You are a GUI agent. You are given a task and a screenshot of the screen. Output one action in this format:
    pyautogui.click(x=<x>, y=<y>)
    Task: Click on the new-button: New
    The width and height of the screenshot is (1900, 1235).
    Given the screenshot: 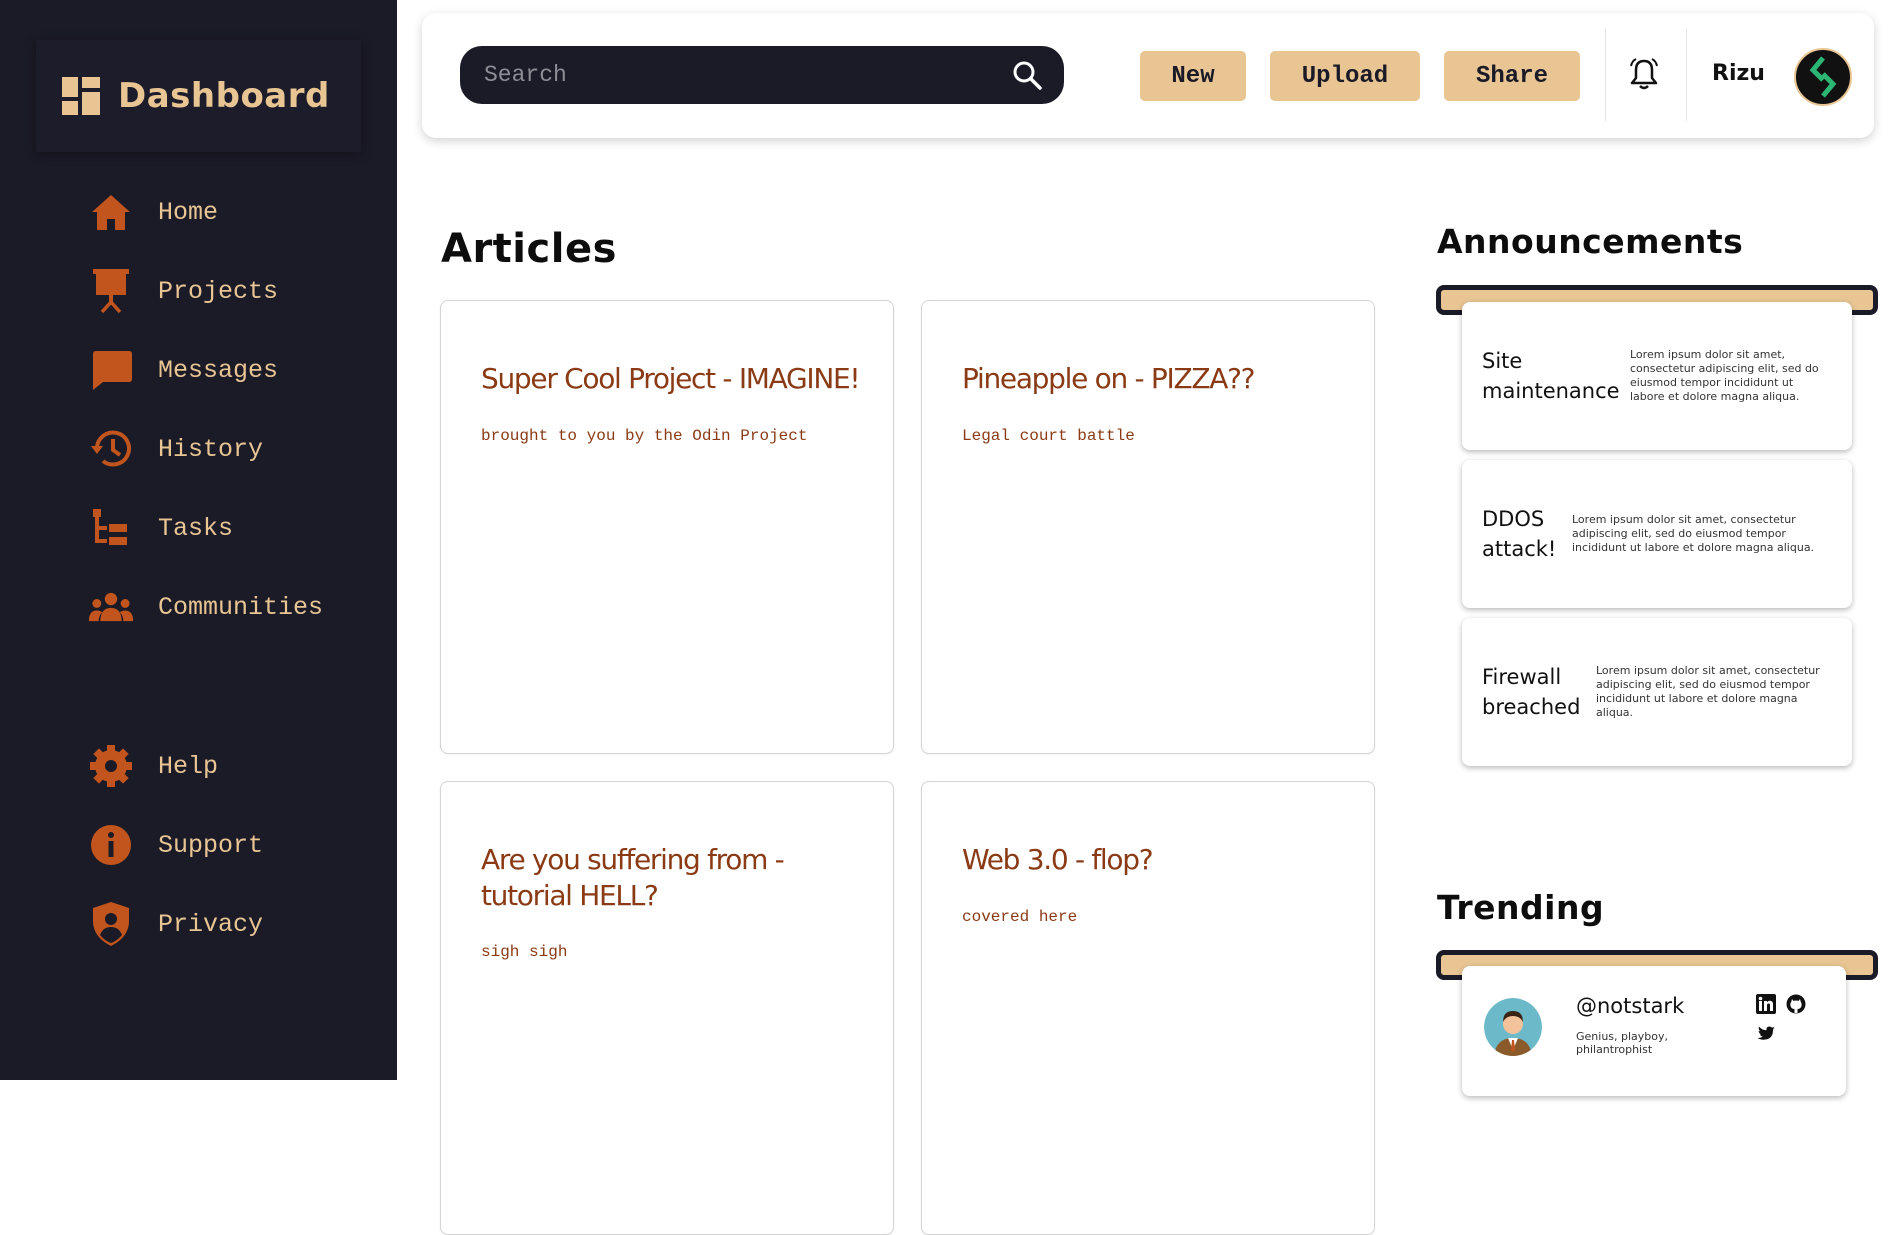 What is the action you would take?
    pyautogui.click(x=1193, y=76)
    